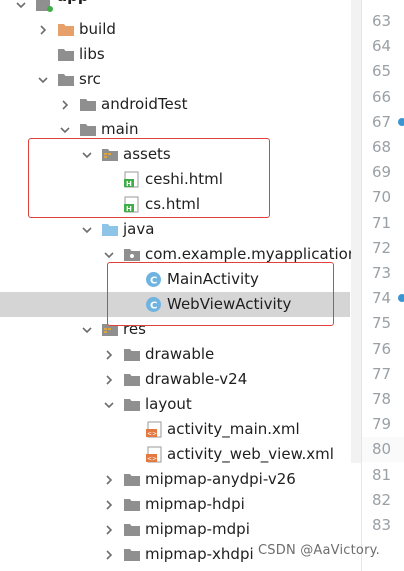  What do you see at coordinates (382, 298) in the screenshot?
I see `line-number: 74` at bounding box center [382, 298].